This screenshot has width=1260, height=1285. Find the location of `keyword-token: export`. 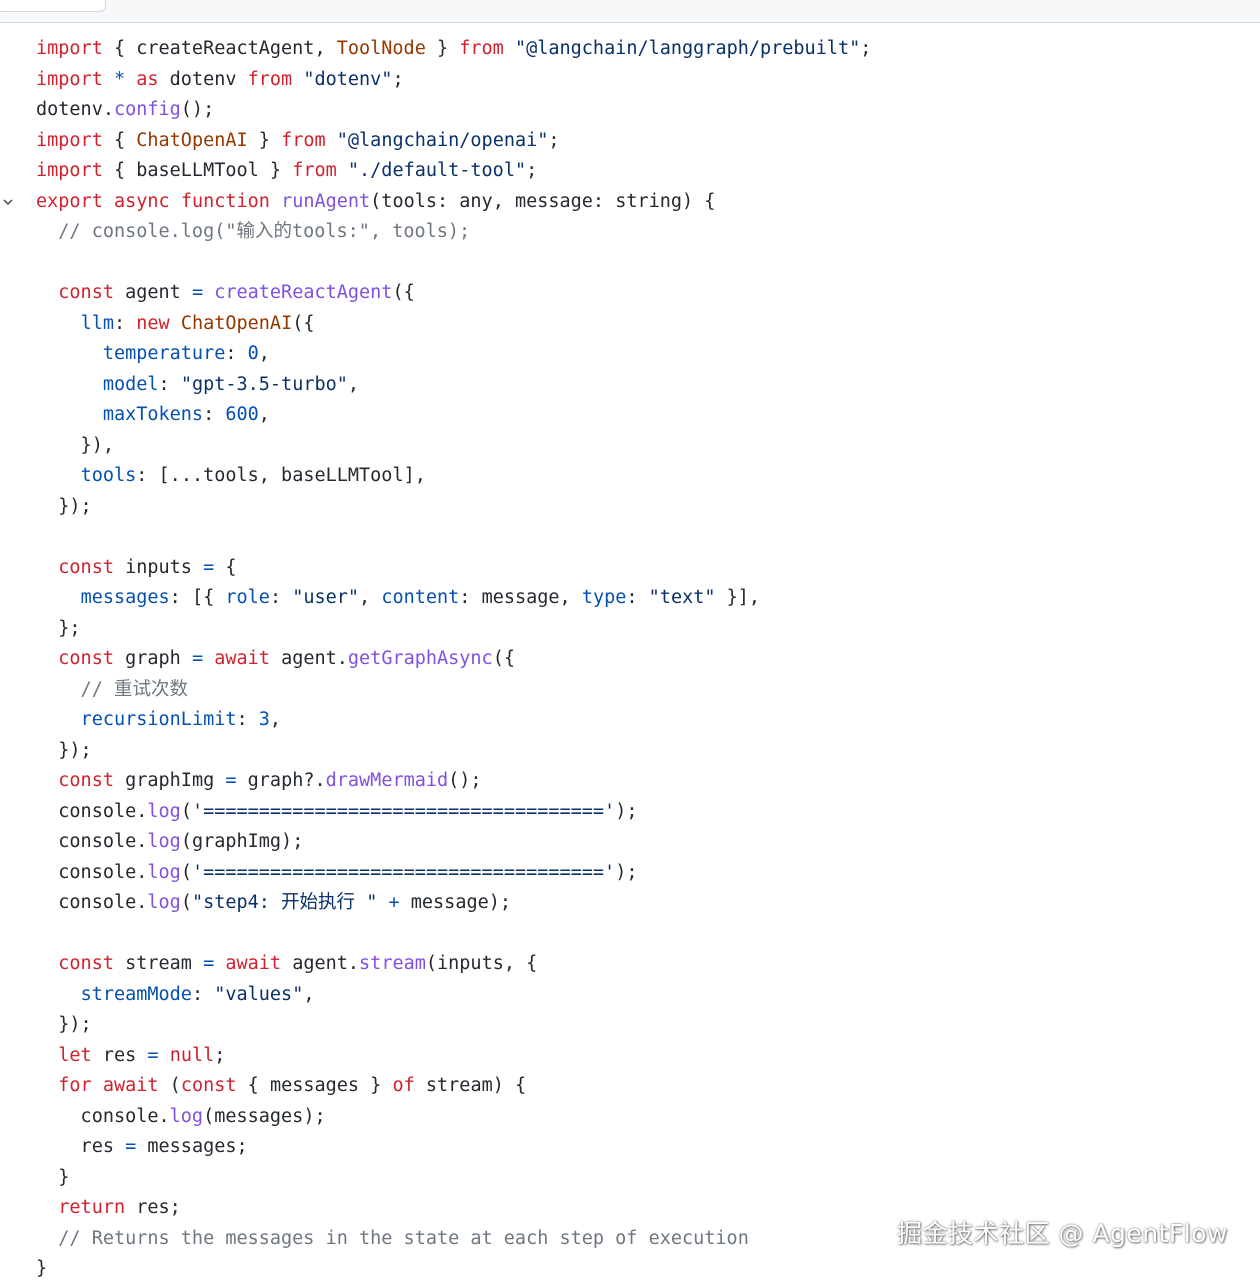

keyword-token: export is located at coordinates (69, 201).